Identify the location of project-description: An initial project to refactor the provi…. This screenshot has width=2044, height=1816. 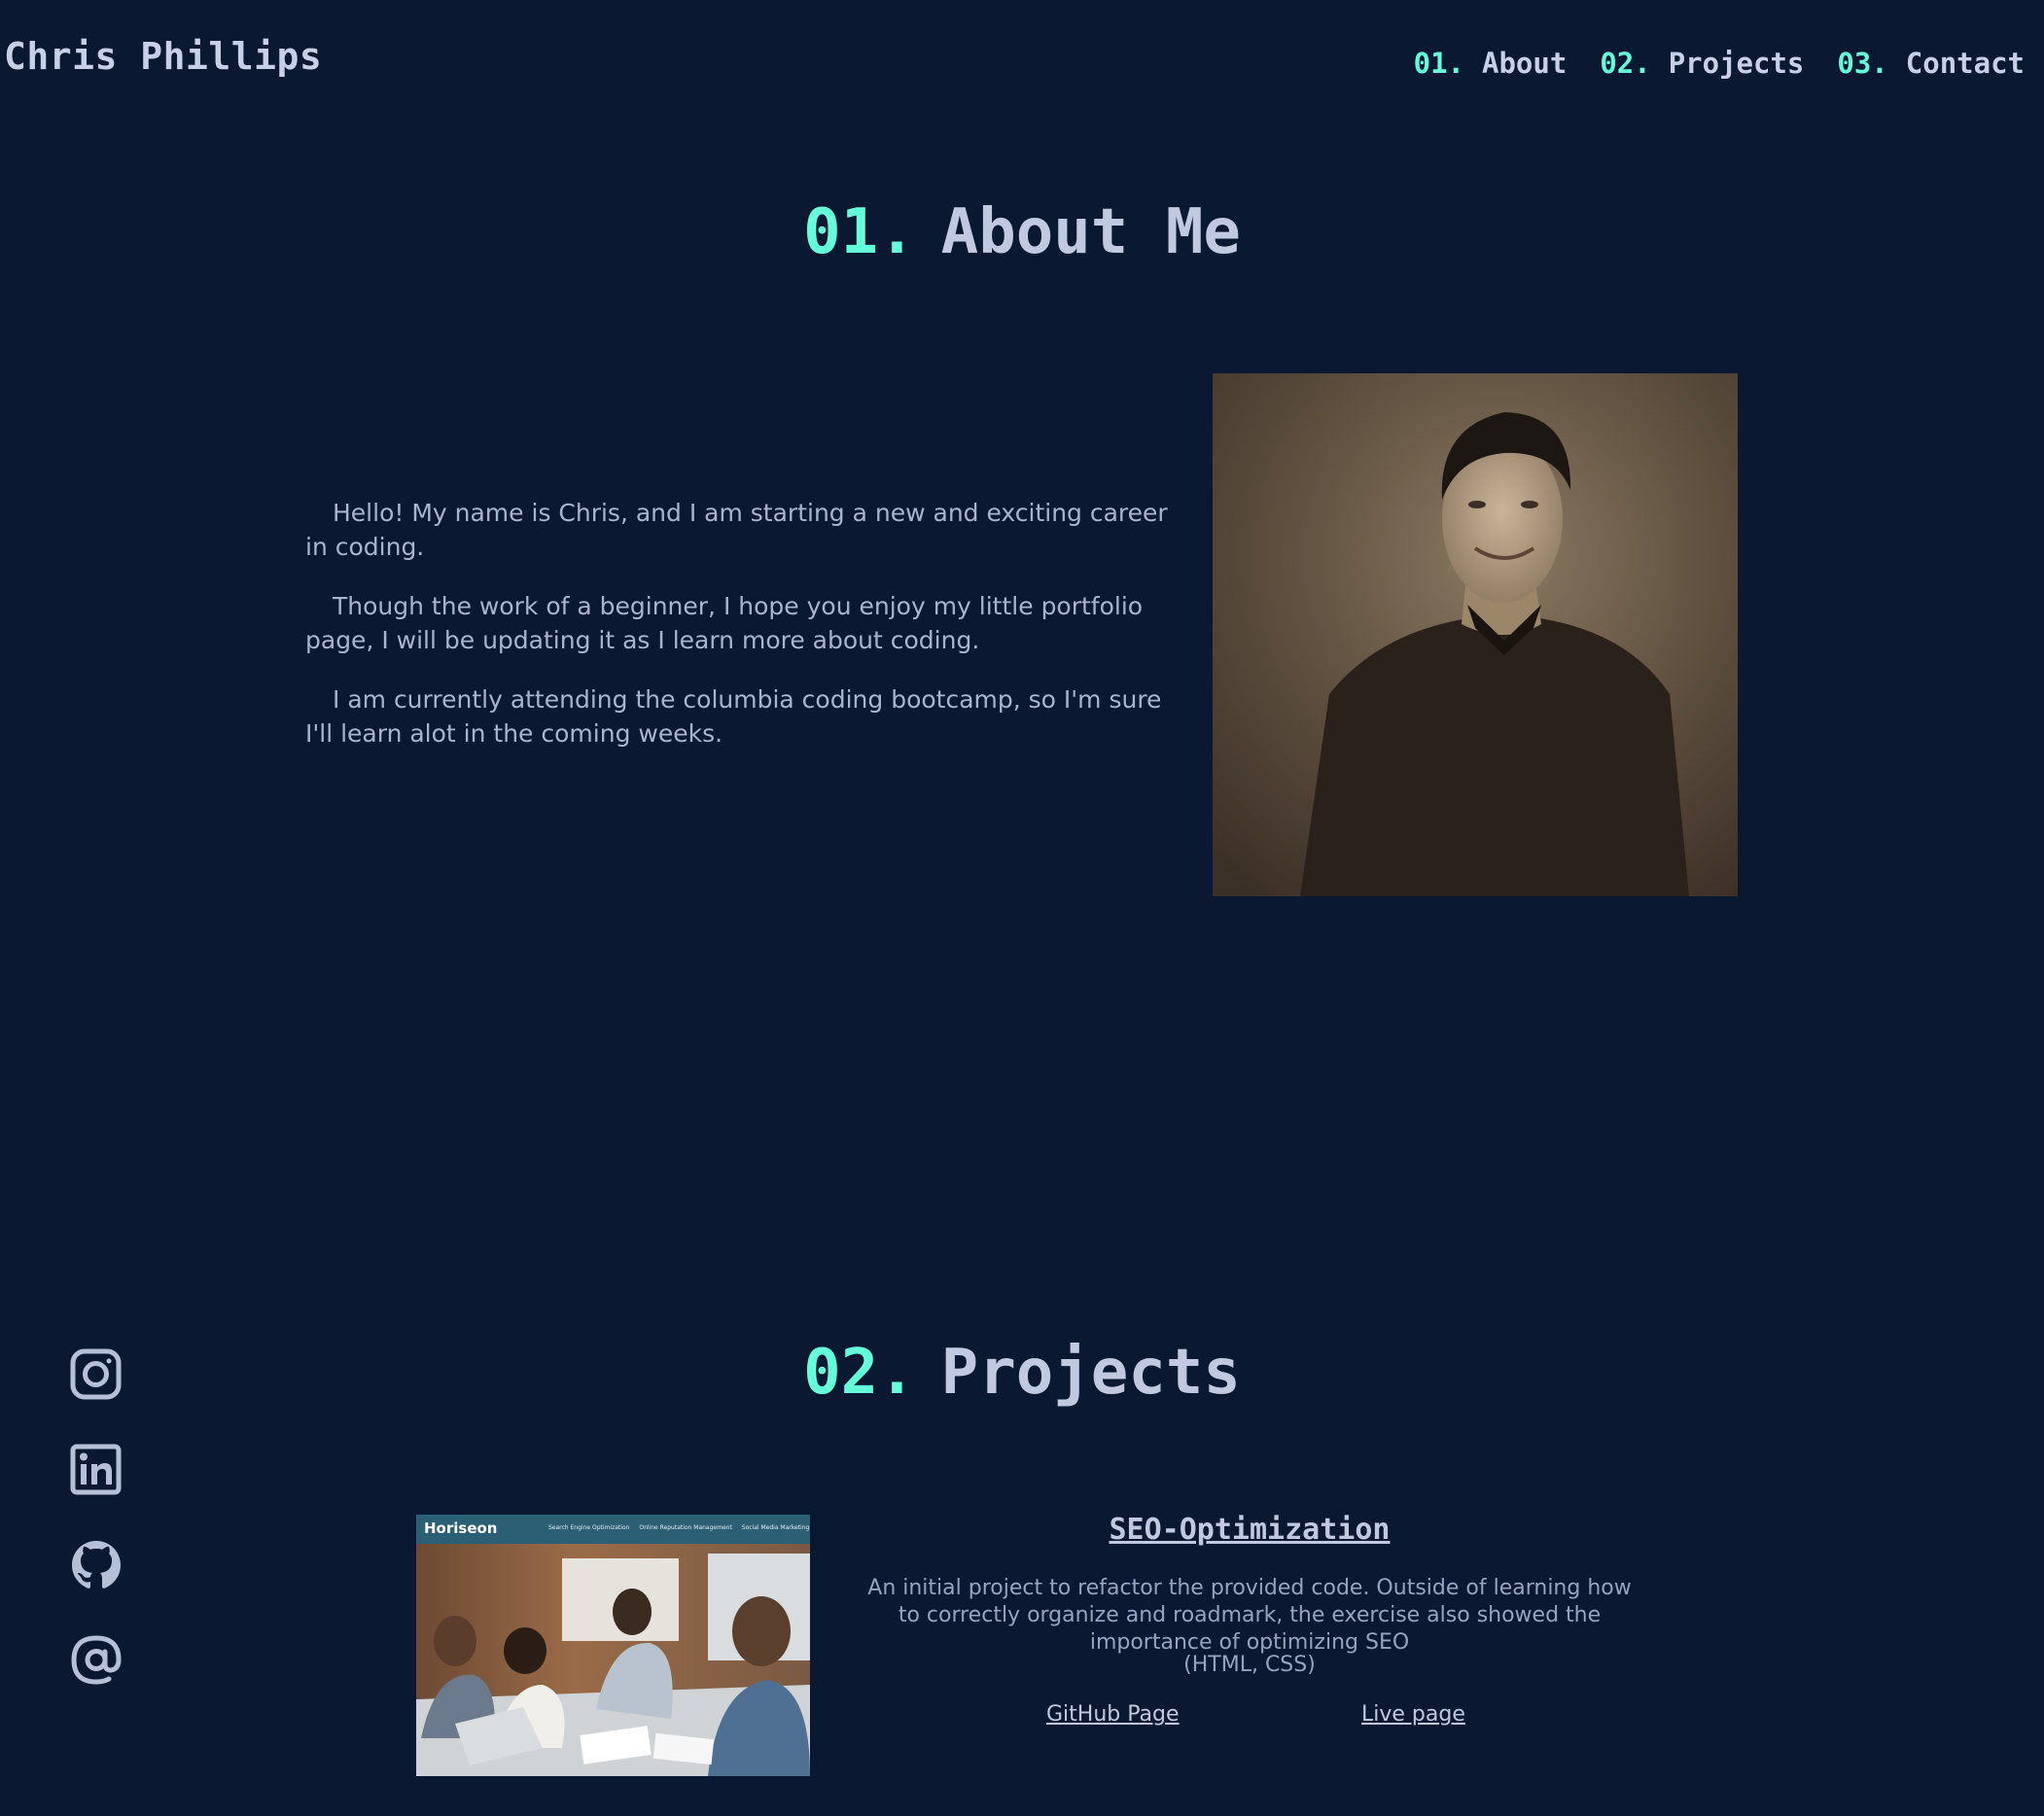
(1250, 1615).